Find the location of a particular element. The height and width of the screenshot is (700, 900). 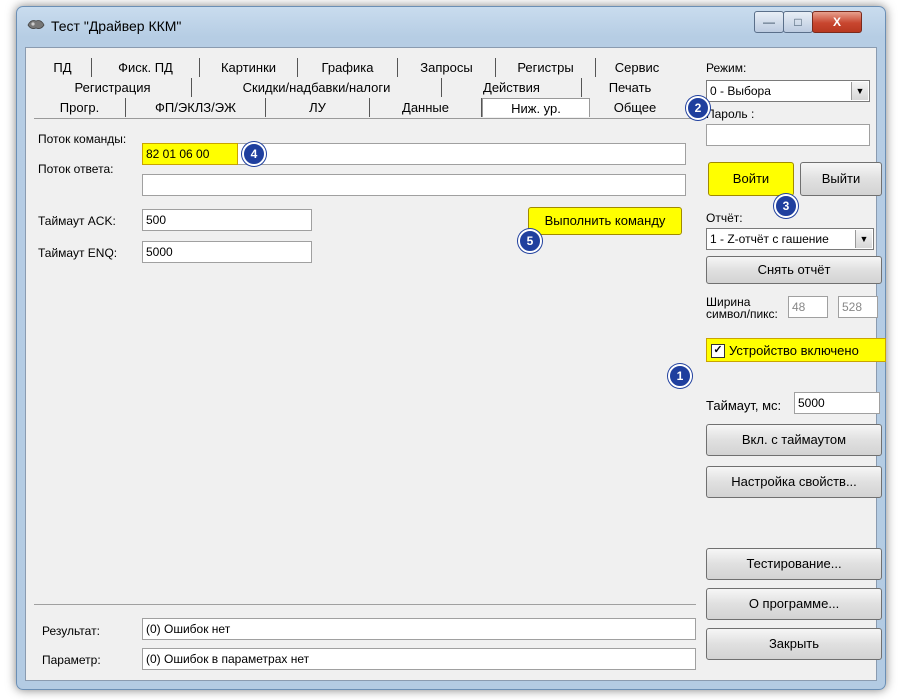

width-pixels-input: 528 is located at coordinates (858, 307).